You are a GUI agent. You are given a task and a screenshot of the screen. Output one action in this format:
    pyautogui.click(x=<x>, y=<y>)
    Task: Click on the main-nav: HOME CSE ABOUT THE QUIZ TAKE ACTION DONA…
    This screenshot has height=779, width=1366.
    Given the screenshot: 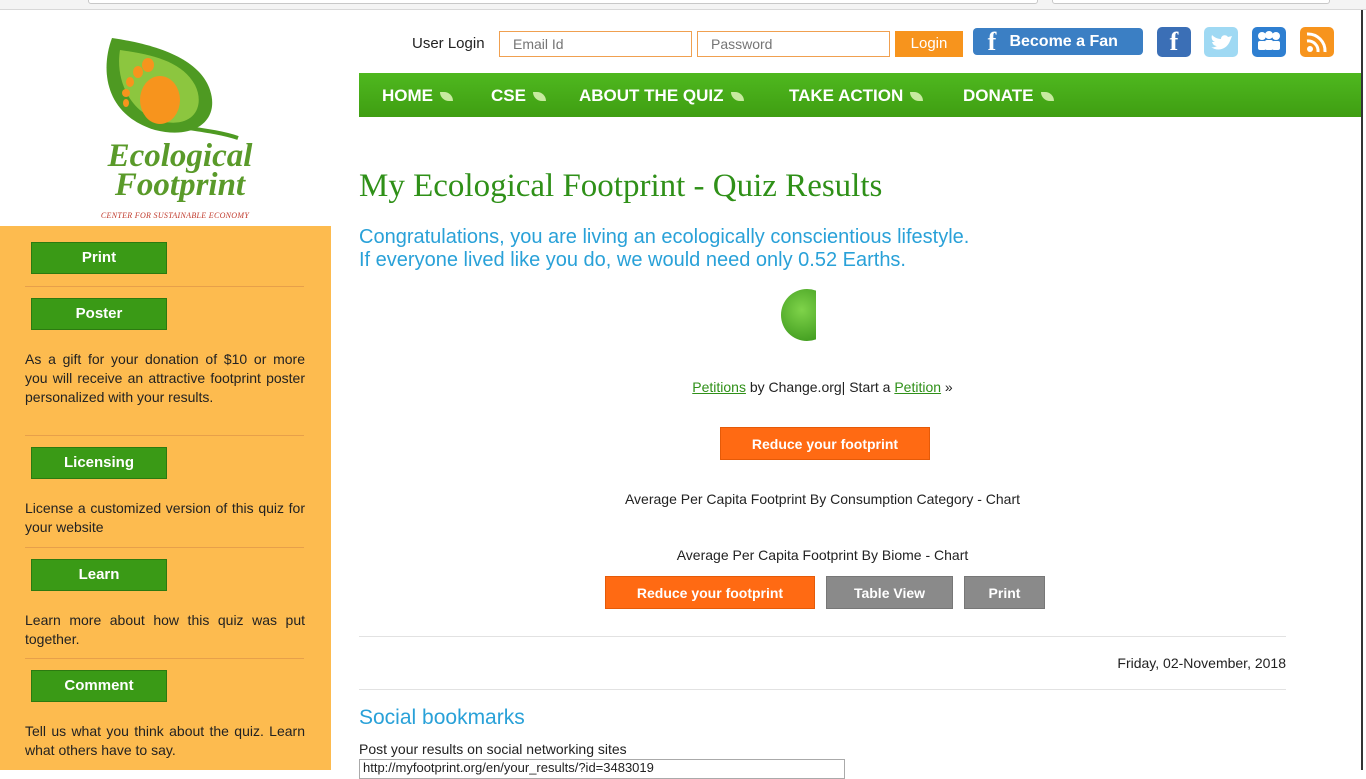 What is the action you would take?
    pyautogui.click(x=860, y=95)
    